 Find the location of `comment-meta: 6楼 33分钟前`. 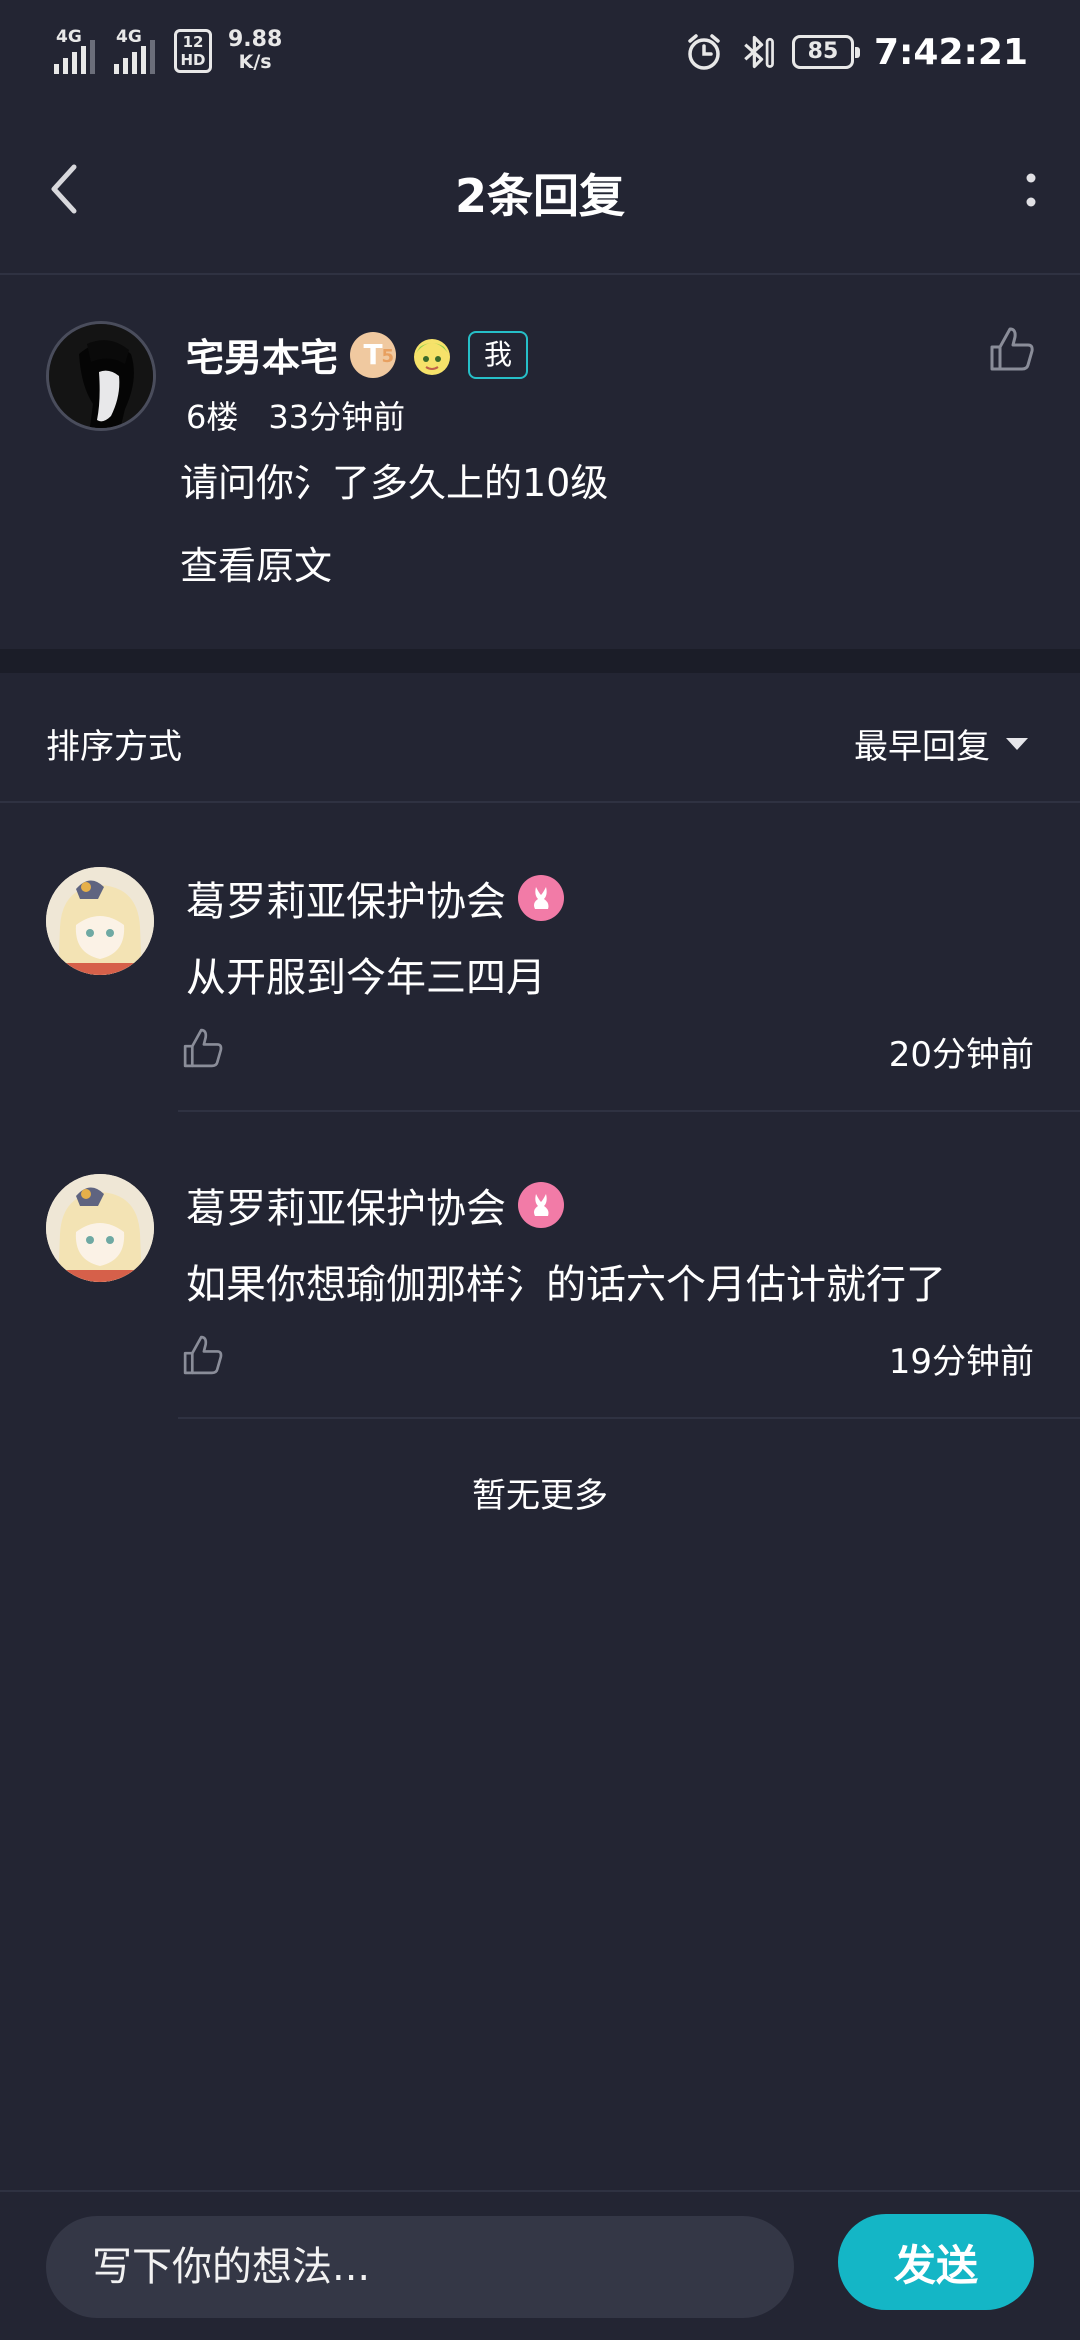

comment-meta: 6楼 33分钟前 is located at coordinates (295, 415).